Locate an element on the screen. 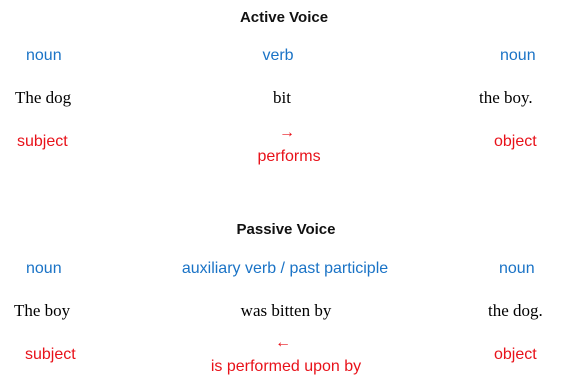  left-arrow-icon: ← is located at coordinates (283, 342).